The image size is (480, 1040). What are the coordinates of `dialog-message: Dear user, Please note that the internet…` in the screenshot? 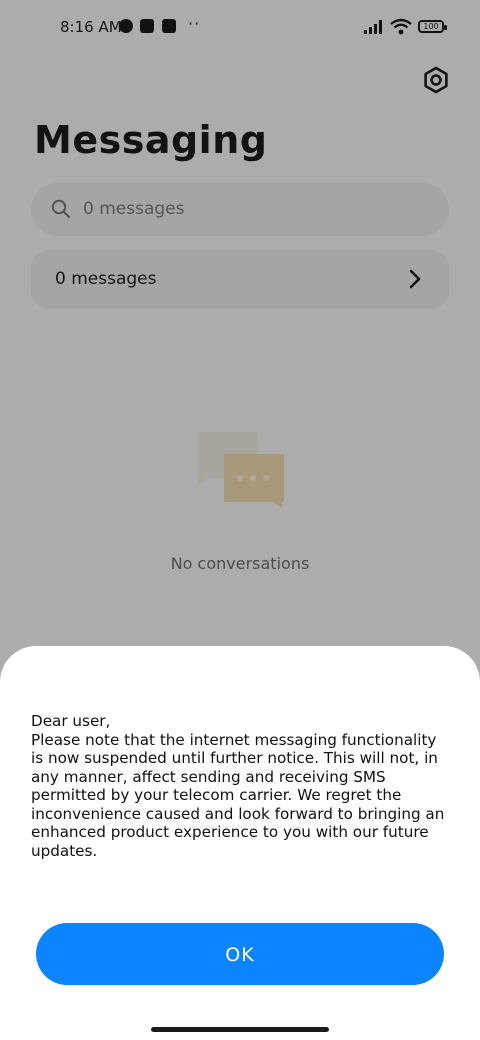 It's located at (238, 786).